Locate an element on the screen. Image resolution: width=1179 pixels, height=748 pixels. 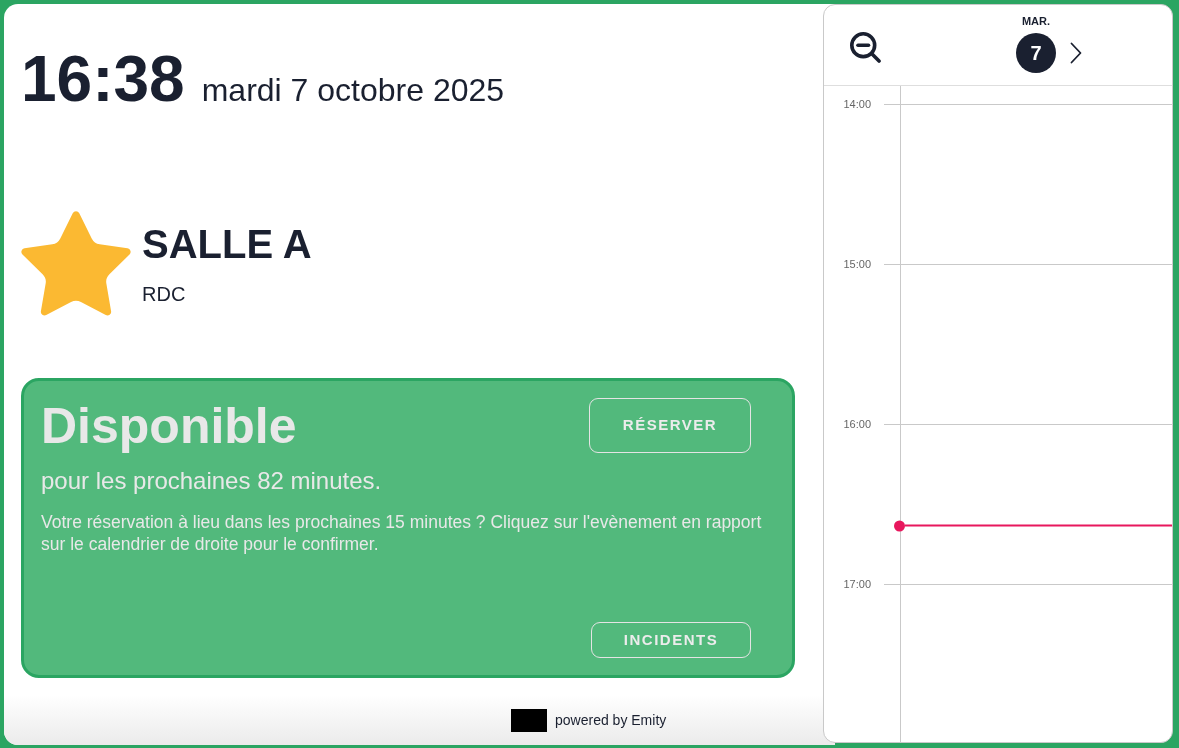
status-title: Disponible is located at coordinates (169, 426).